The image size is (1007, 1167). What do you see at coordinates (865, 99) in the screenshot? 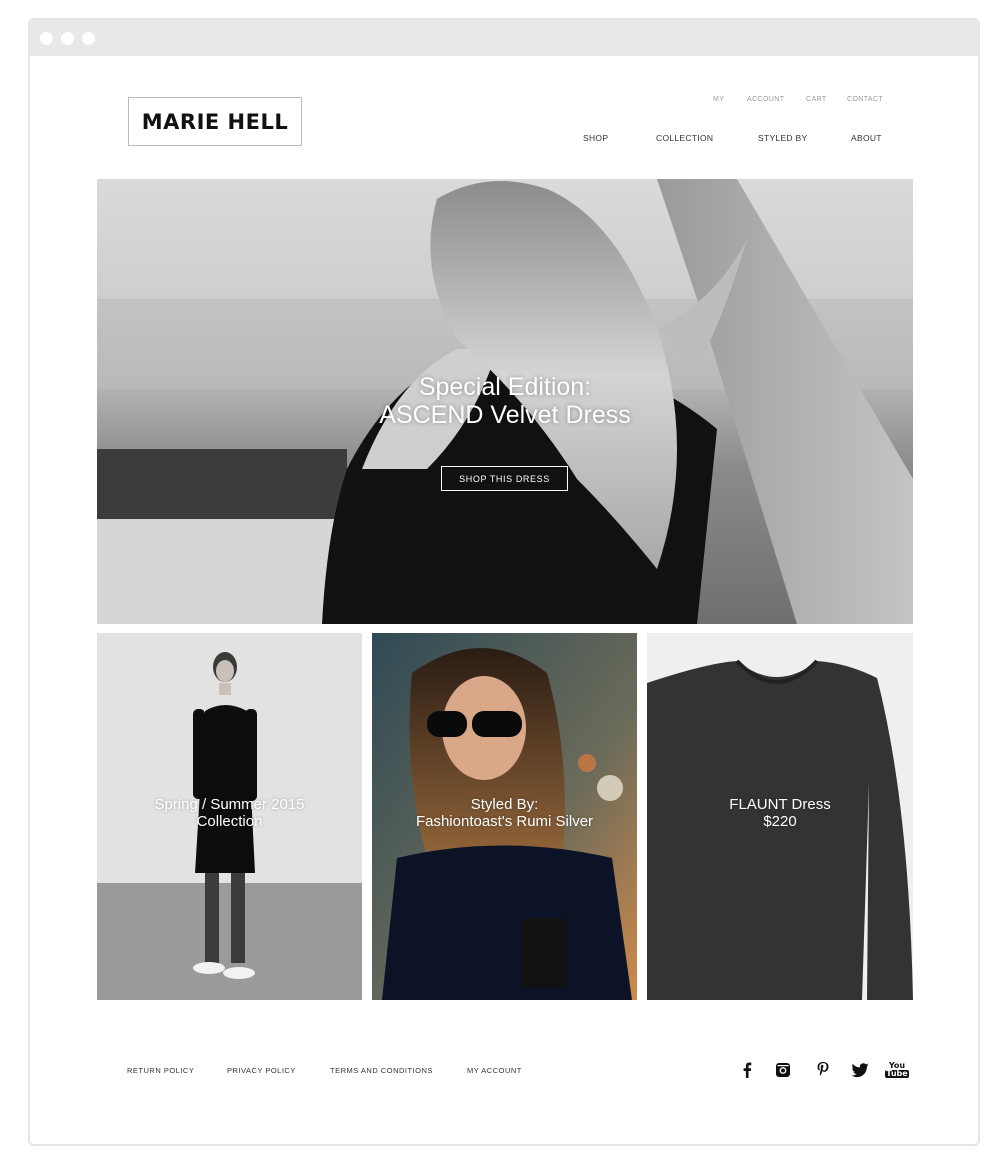
I see `util-nav-contact: CONTACT` at bounding box center [865, 99].